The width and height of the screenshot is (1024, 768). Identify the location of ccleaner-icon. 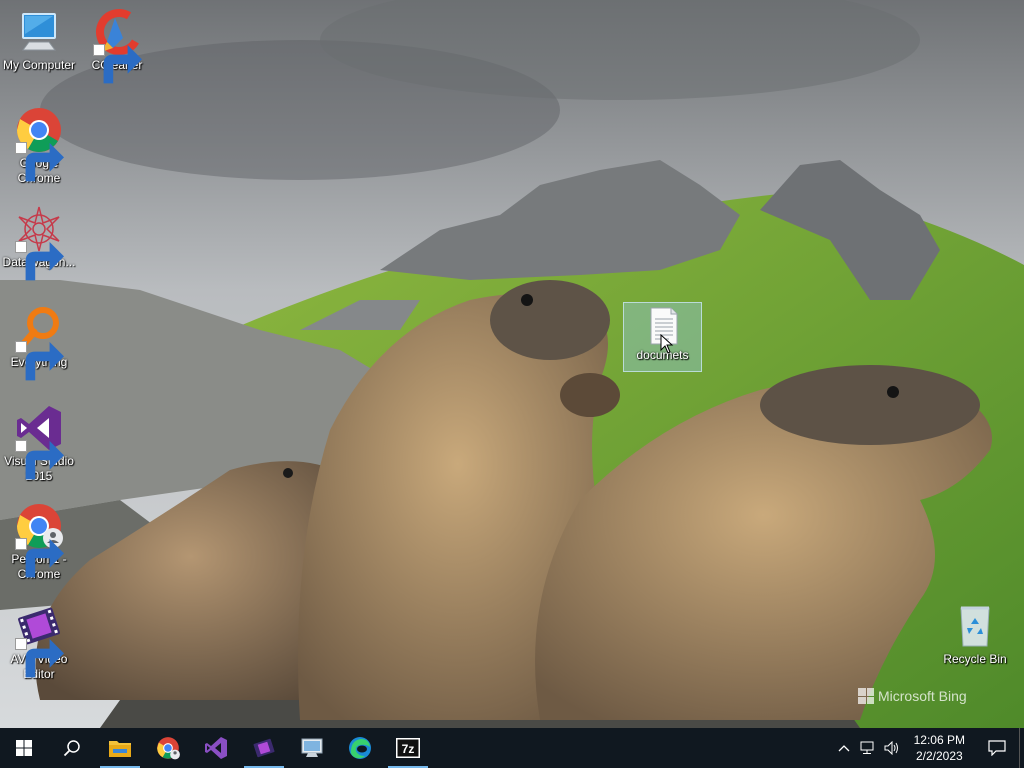
(117, 46).